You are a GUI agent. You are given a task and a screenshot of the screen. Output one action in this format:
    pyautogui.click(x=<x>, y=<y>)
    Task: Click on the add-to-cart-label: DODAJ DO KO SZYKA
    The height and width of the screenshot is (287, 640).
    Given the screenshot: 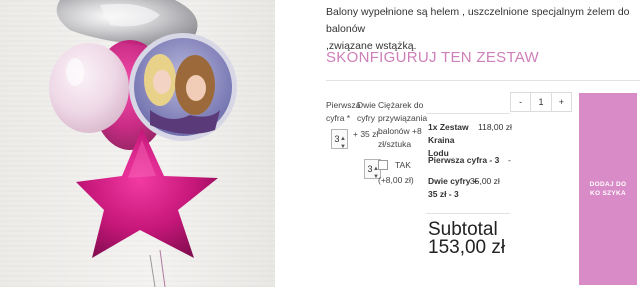 What is the action you would take?
    pyautogui.click(x=608, y=189)
    